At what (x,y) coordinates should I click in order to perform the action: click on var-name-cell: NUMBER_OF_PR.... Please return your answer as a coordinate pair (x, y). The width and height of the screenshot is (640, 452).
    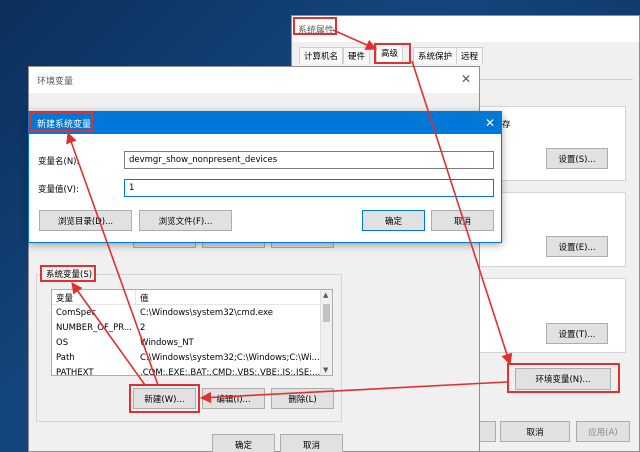
    Looking at the image, I should click on (94, 328).